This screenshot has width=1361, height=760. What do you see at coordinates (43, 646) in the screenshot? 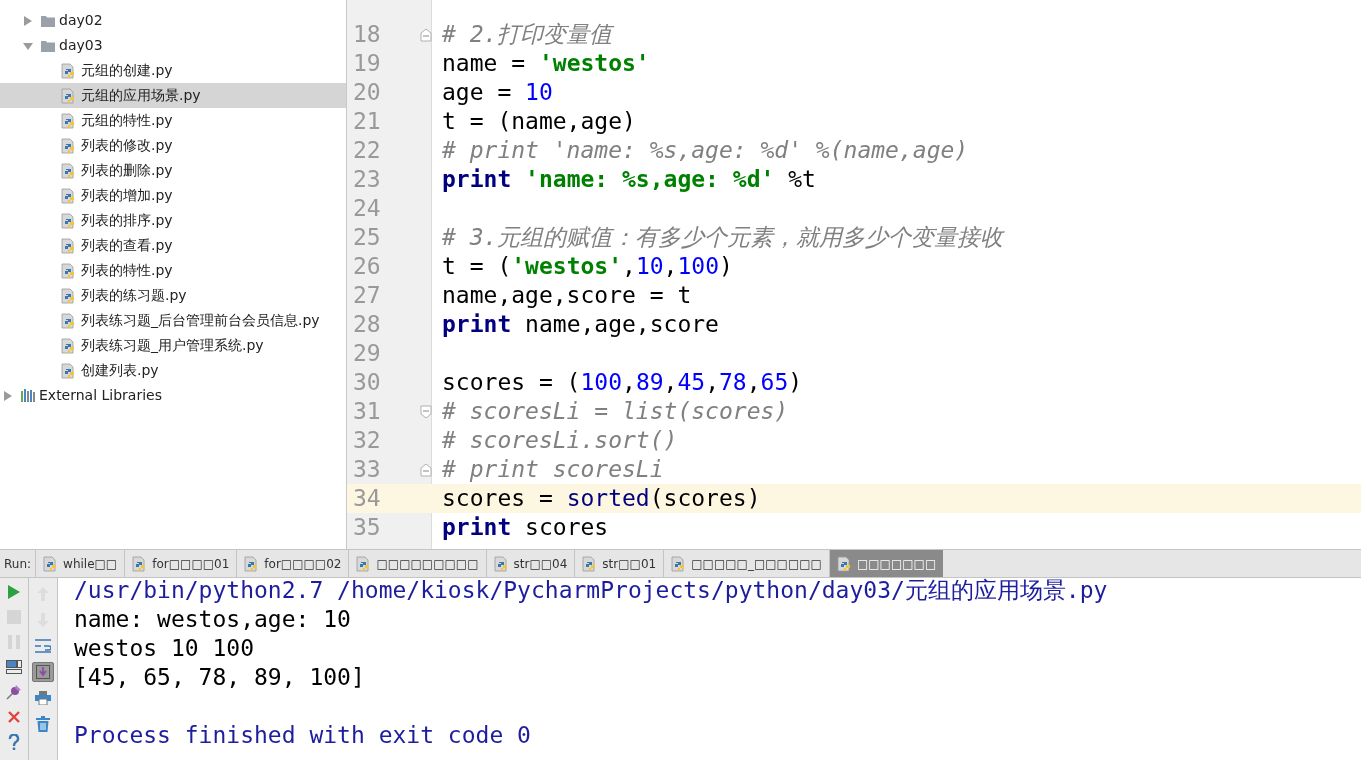
I see `soft-wrap-icon` at bounding box center [43, 646].